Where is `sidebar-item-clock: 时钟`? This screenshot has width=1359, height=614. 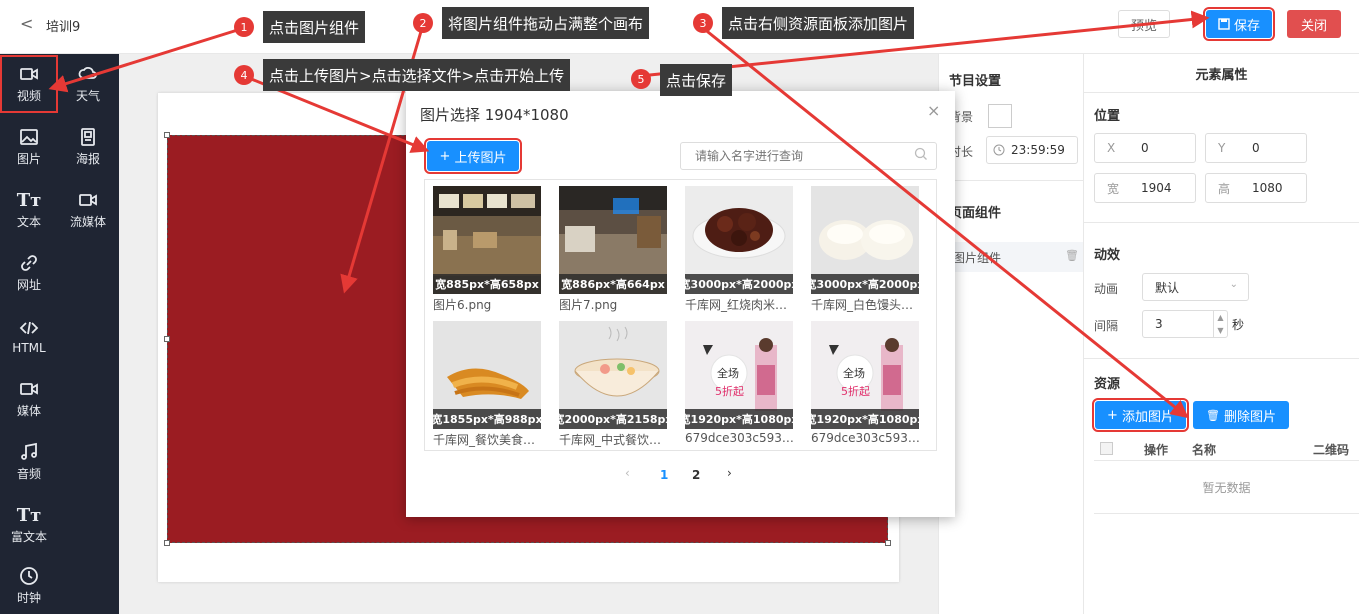 sidebar-item-clock: 时钟 is located at coordinates (29, 586).